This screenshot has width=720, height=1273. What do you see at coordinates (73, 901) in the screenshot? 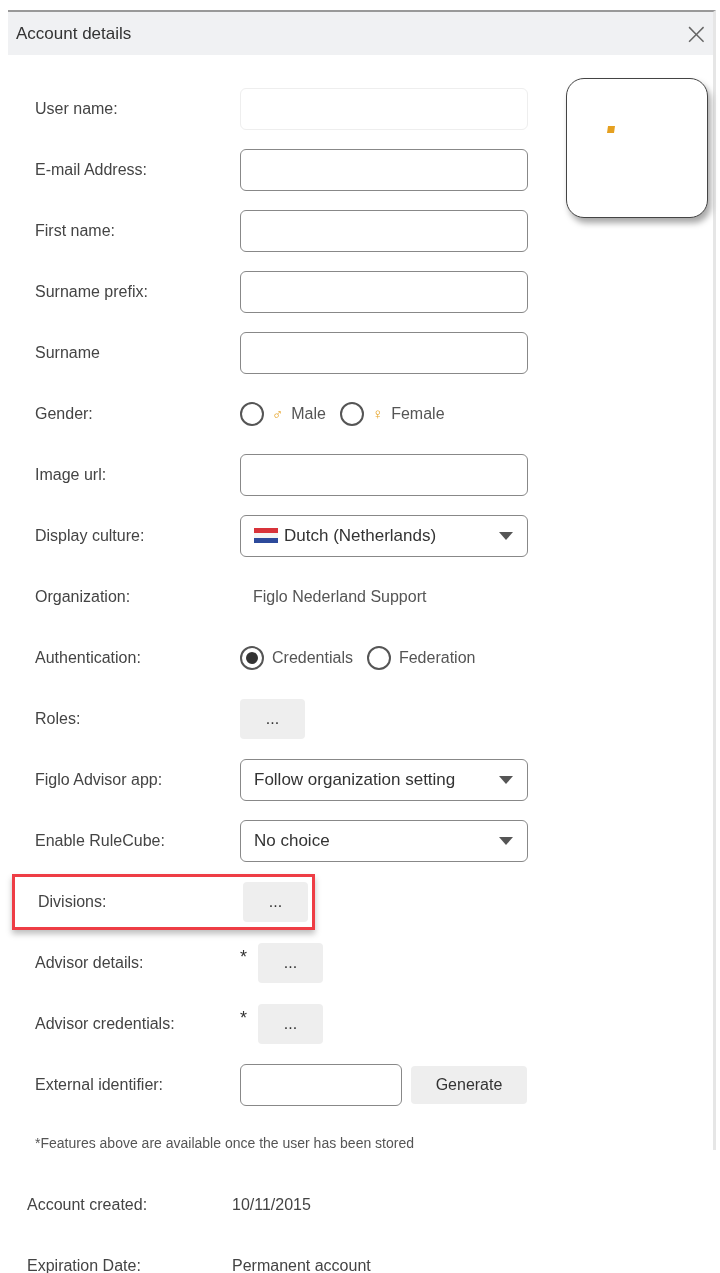
I see `field-label: Divisions:` at bounding box center [73, 901].